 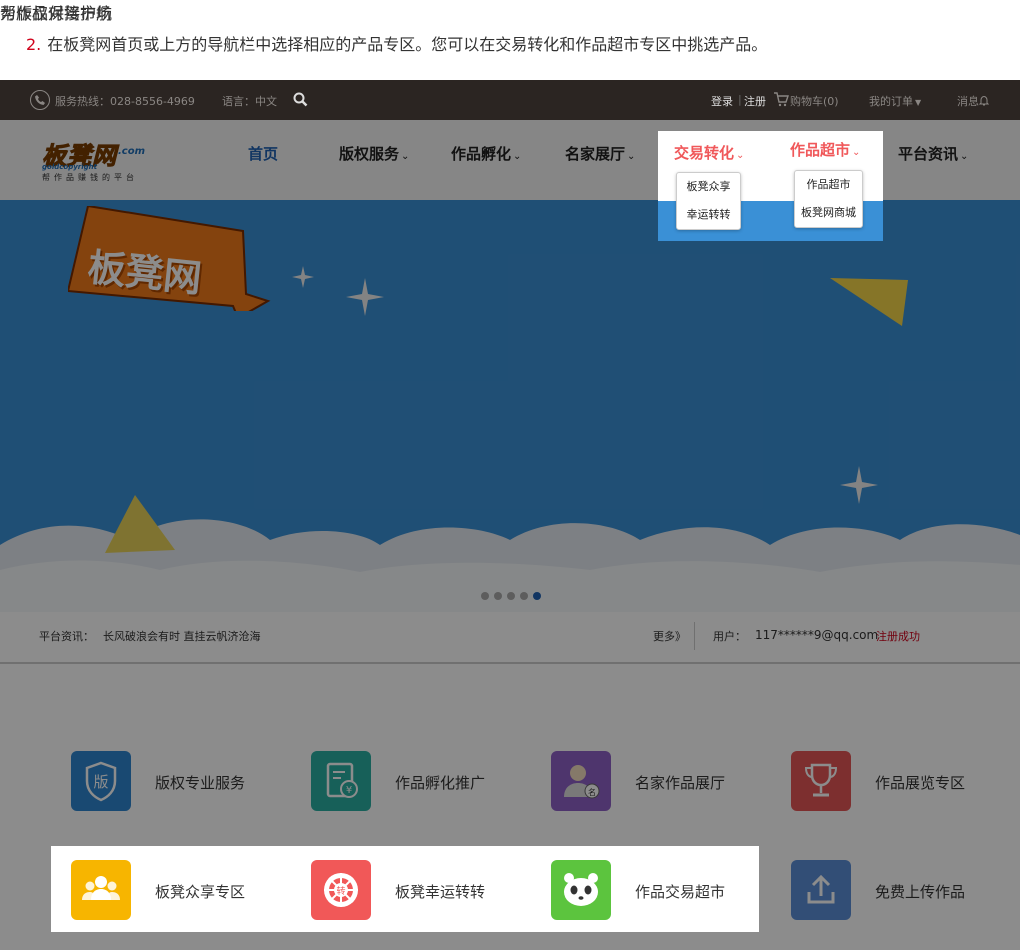 I want to click on register-link: 注册, so click(x=755, y=101).